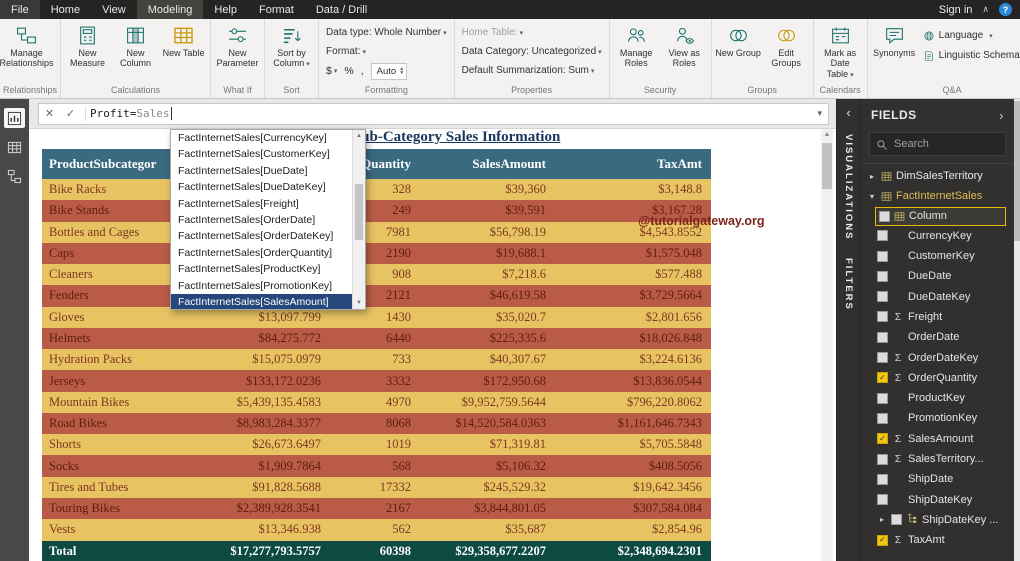 Image resolution: width=1020 pixels, height=561 pixels. What do you see at coordinates (487, 190) in the screenshot?
I see `table-cell: $39,360` at bounding box center [487, 190].